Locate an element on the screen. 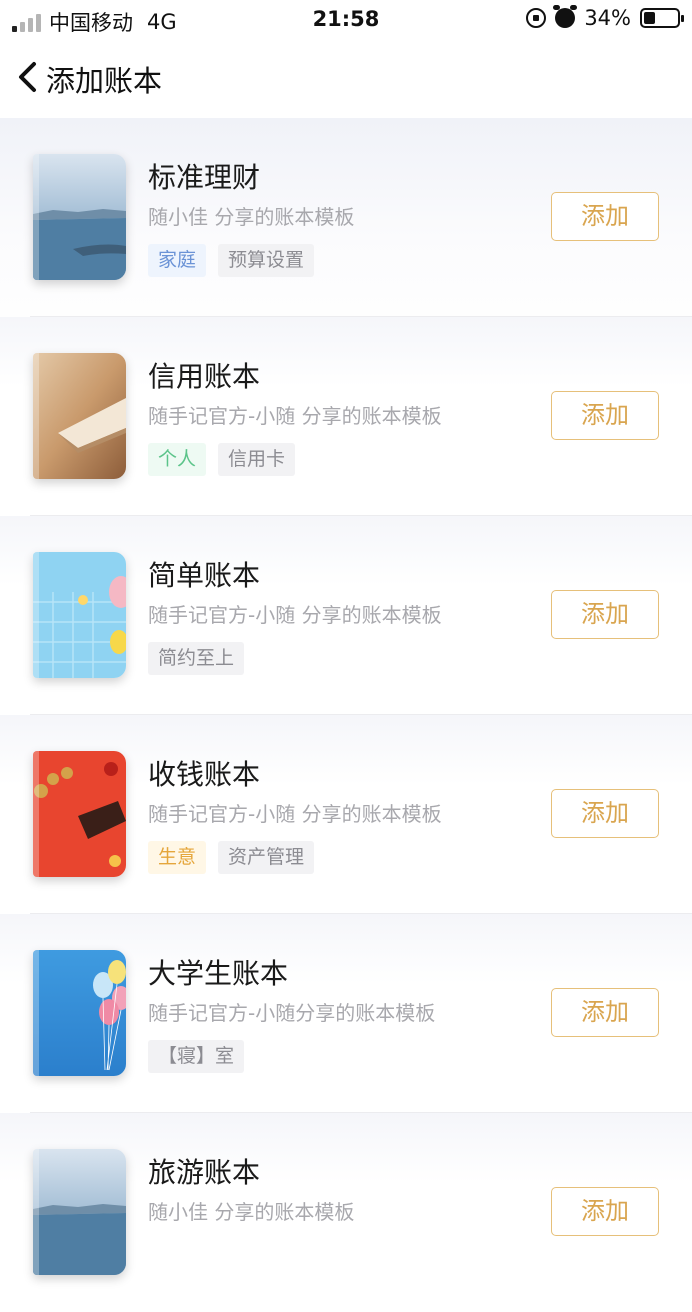 The image size is (692, 1312). tag: 生意 is located at coordinates (177, 857).